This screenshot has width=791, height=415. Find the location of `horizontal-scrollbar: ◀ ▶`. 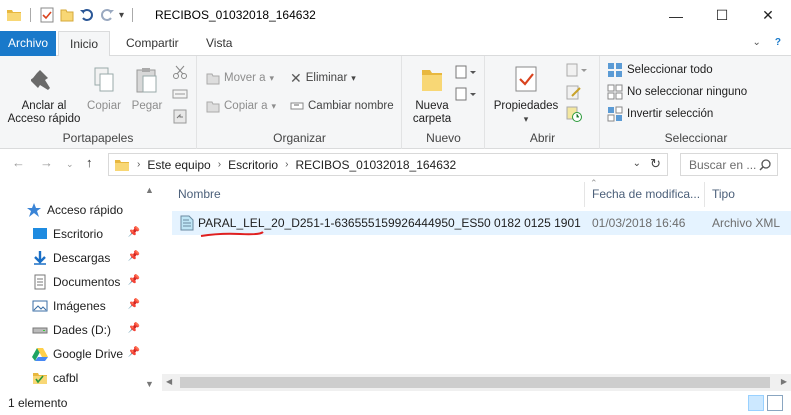

horizontal-scrollbar: ◀ ▶ is located at coordinates (476, 382).